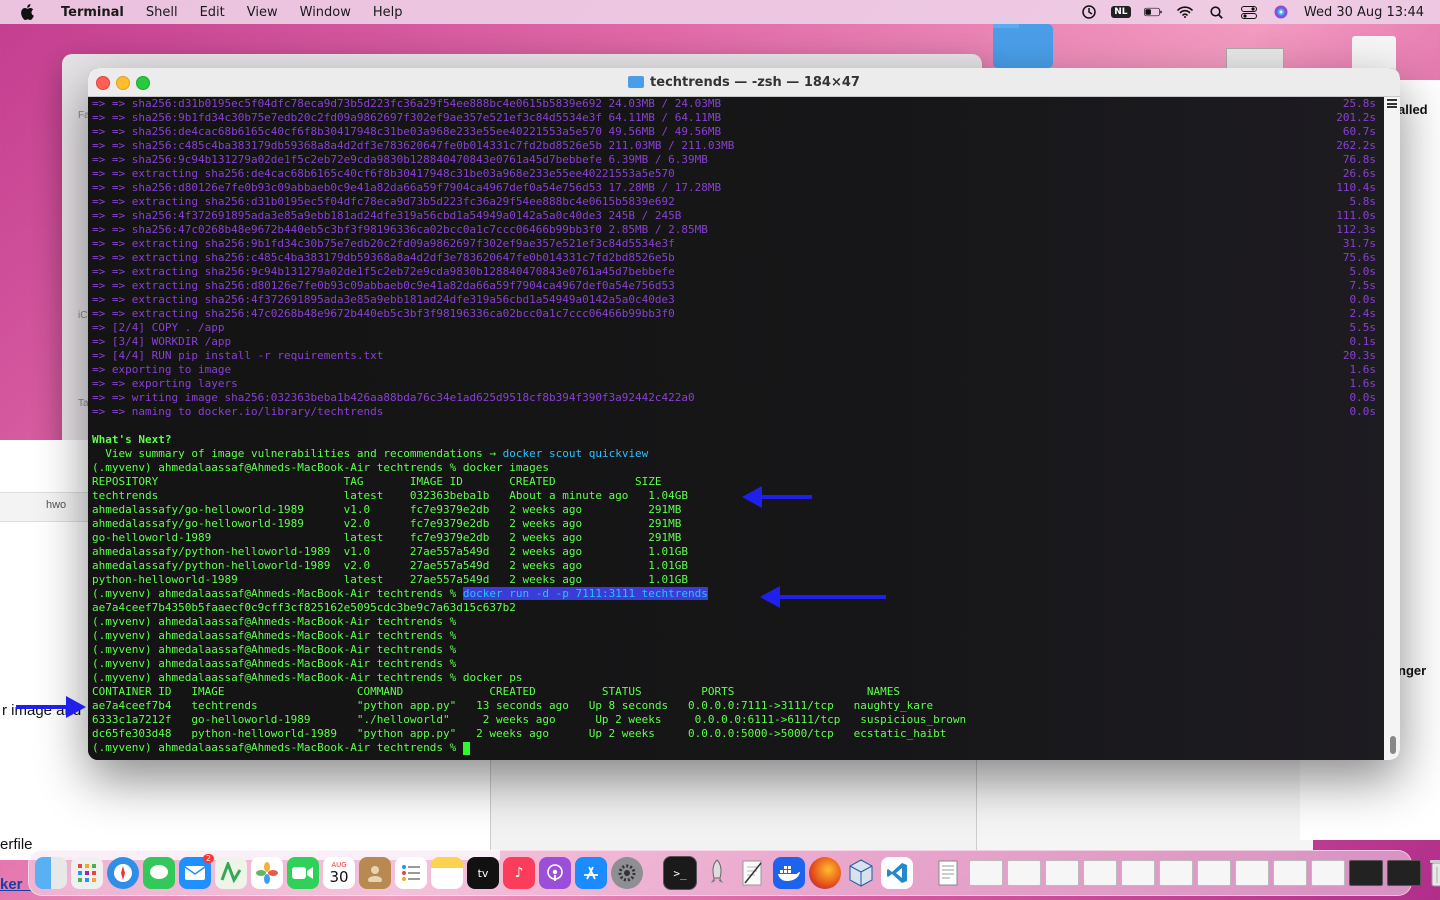  Describe the element at coordinates (591, 873) in the screenshot. I see `app-store-icon` at that location.